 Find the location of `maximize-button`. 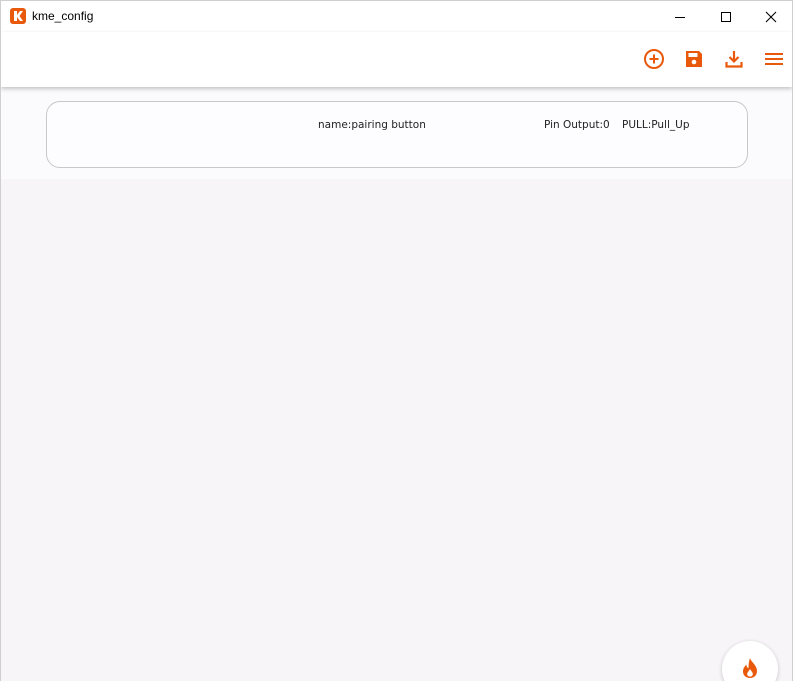

maximize-button is located at coordinates (726, 16).